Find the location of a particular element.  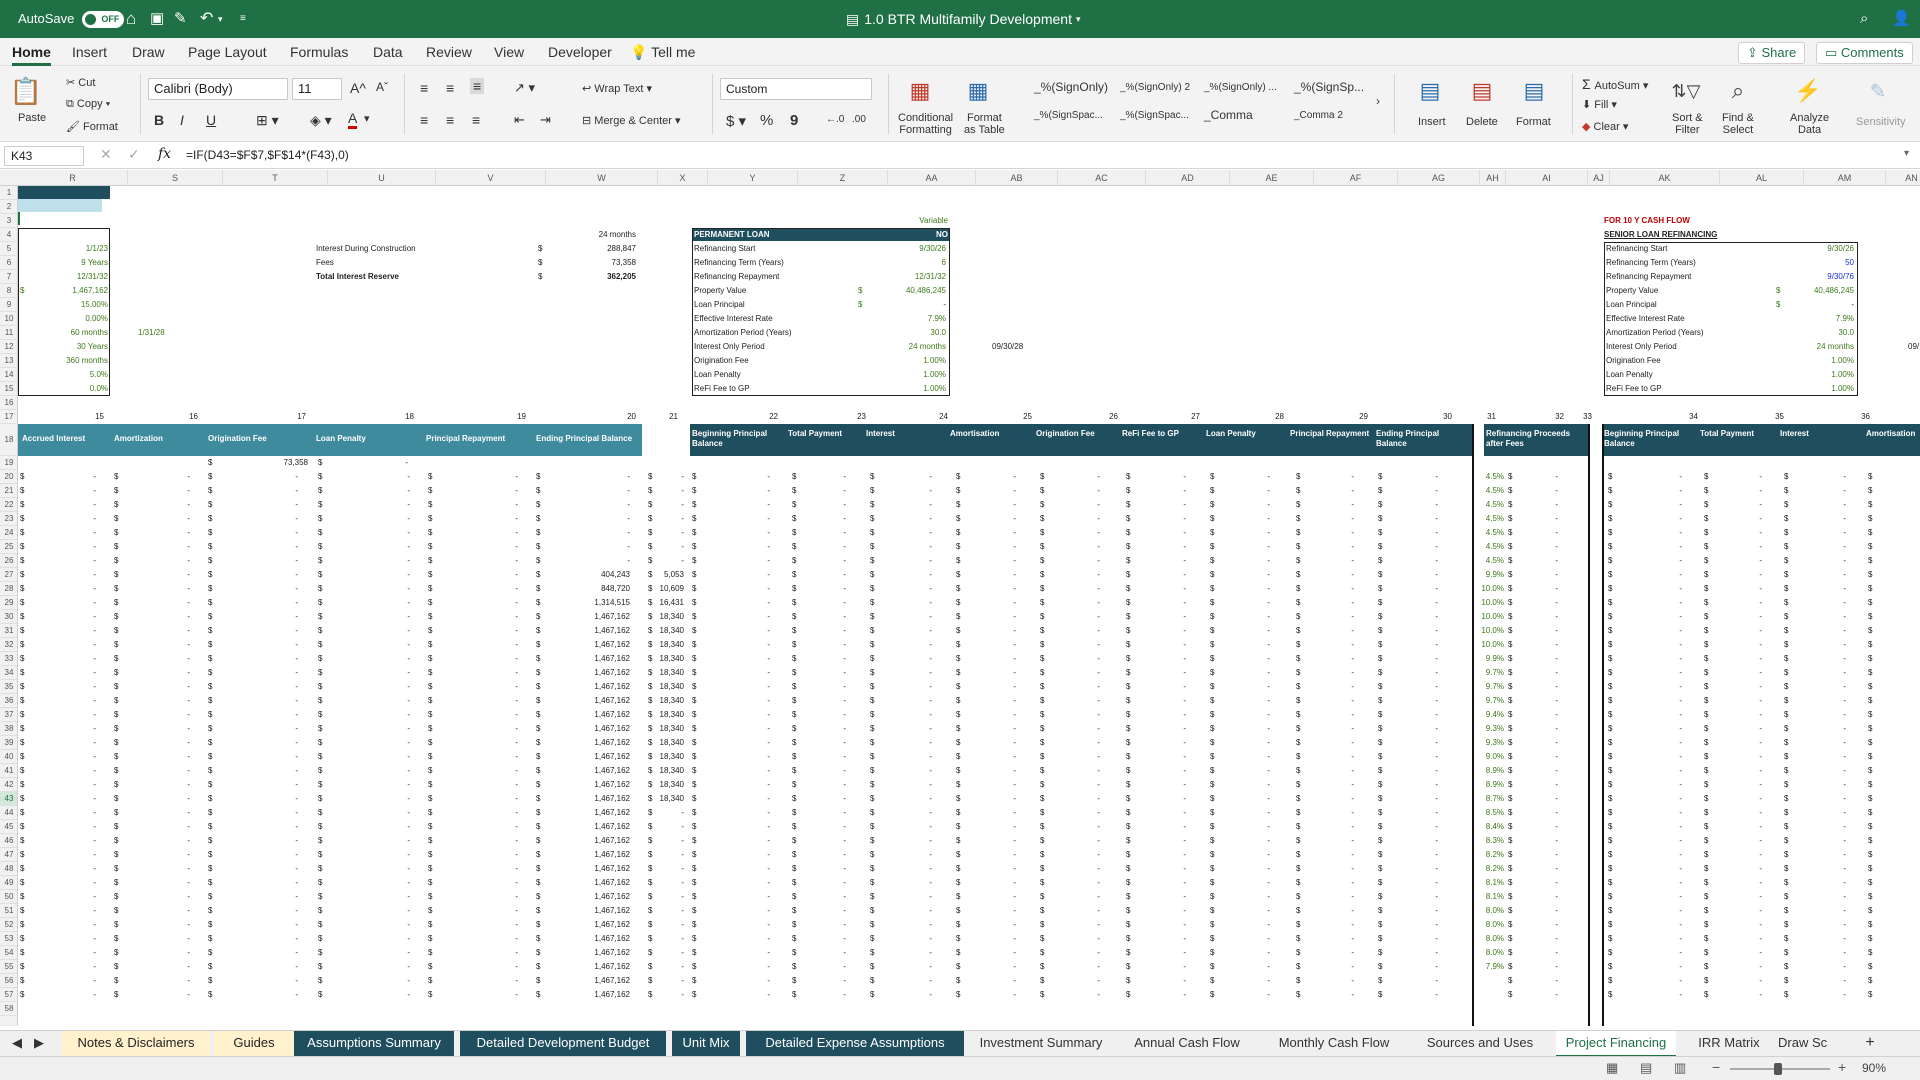

cut-button: ✂ Cut is located at coordinates (80, 82).